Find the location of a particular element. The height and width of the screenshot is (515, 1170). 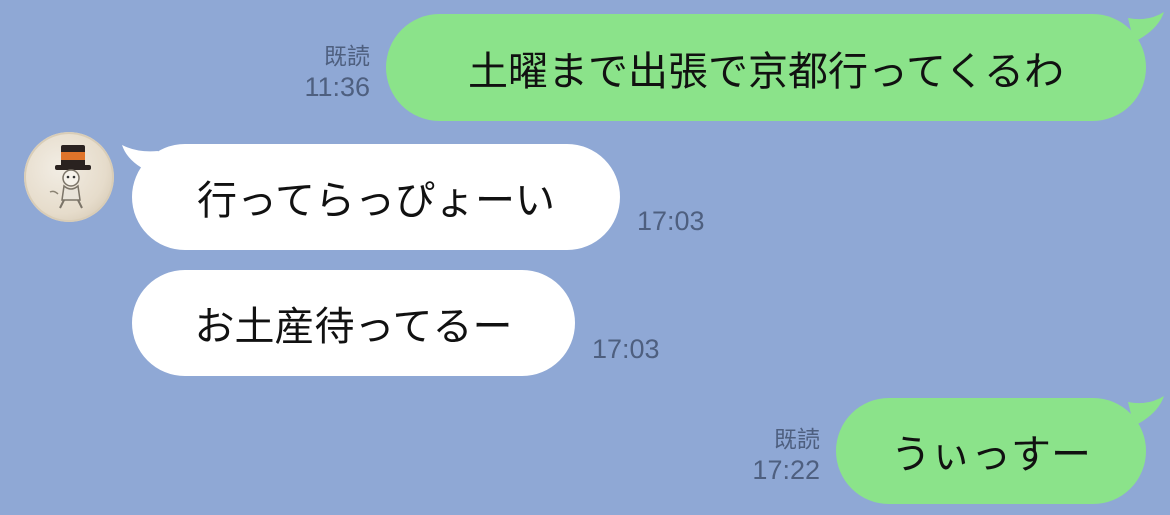

outgoing-bubble: 土曜まで出張で京都行ってくるわ is located at coordinates (766, 67).